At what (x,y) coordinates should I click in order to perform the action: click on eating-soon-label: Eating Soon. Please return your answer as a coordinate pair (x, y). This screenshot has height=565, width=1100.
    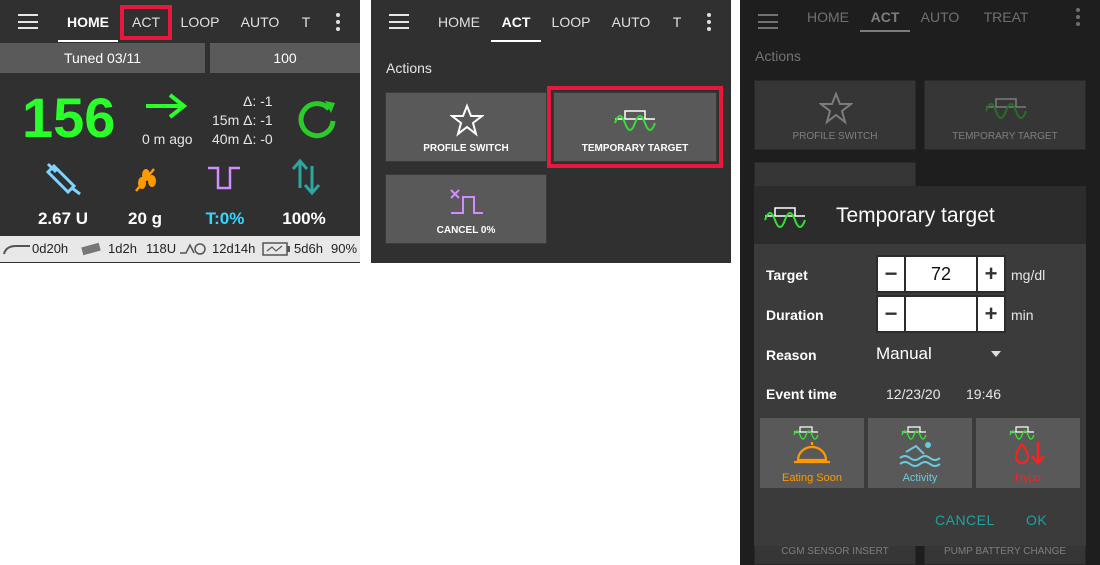
    Looking at the image, I should click on (812, 478).